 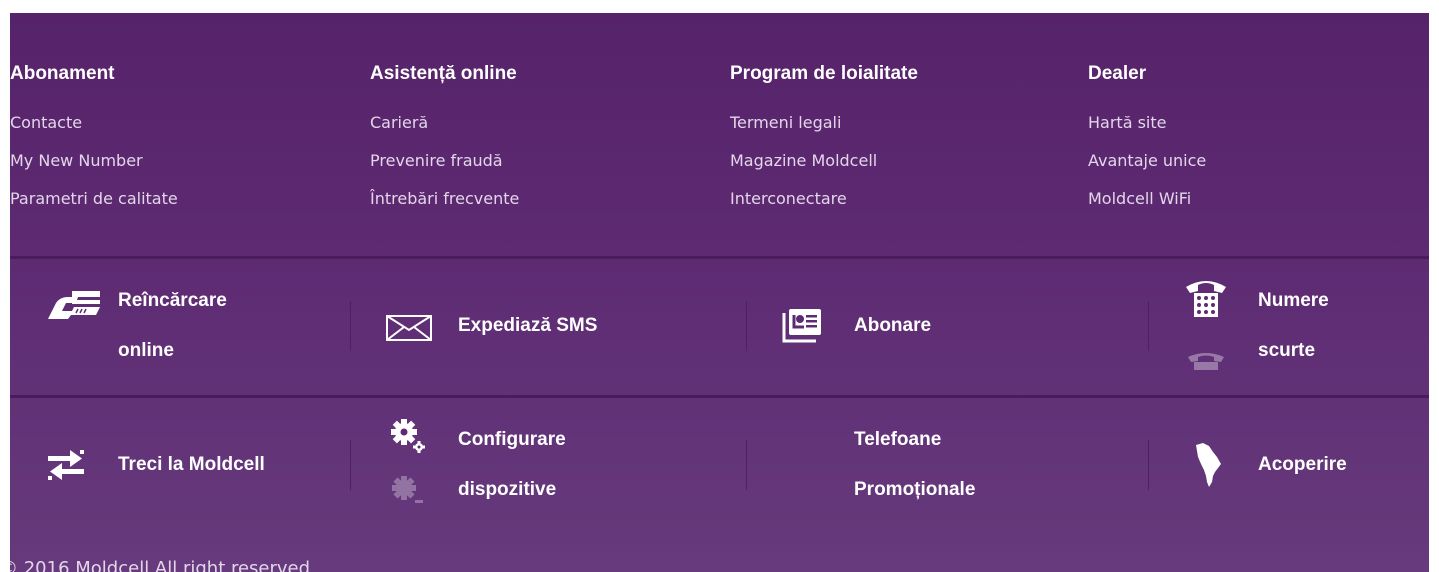 What do you see at coordinates (1208, 467) in the screenshot?
I see `moldova-map-icon` at bounding box center [1208, 467].